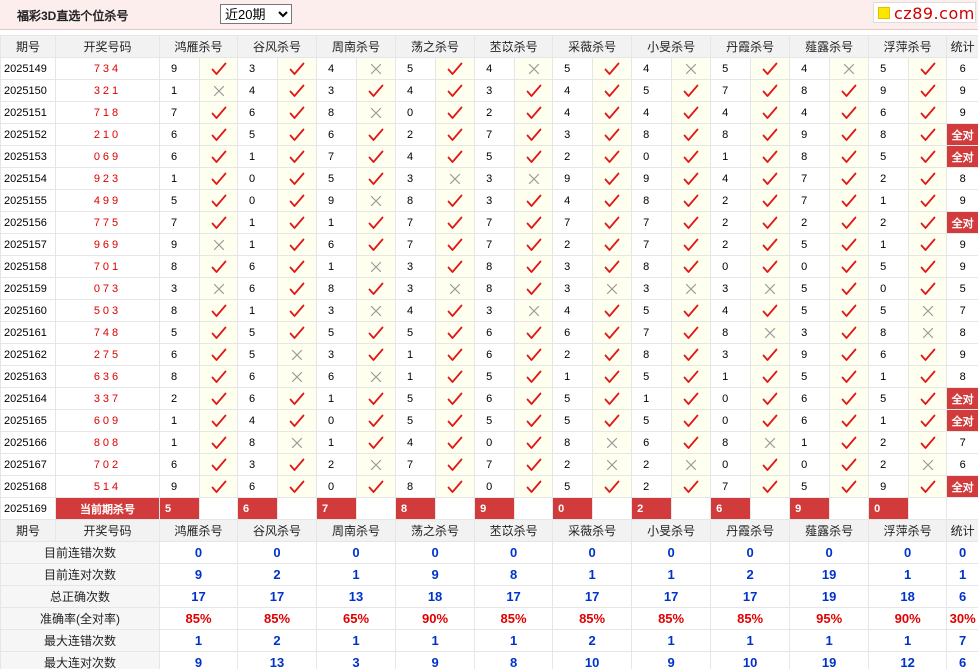 Image resolution: width=978 pixels, height=669 pixels. What do you see at coordinates (514, 530) in the screenshot?
I see `col-header-expert: 苤苡杀号` at bounding box center [514, 530].